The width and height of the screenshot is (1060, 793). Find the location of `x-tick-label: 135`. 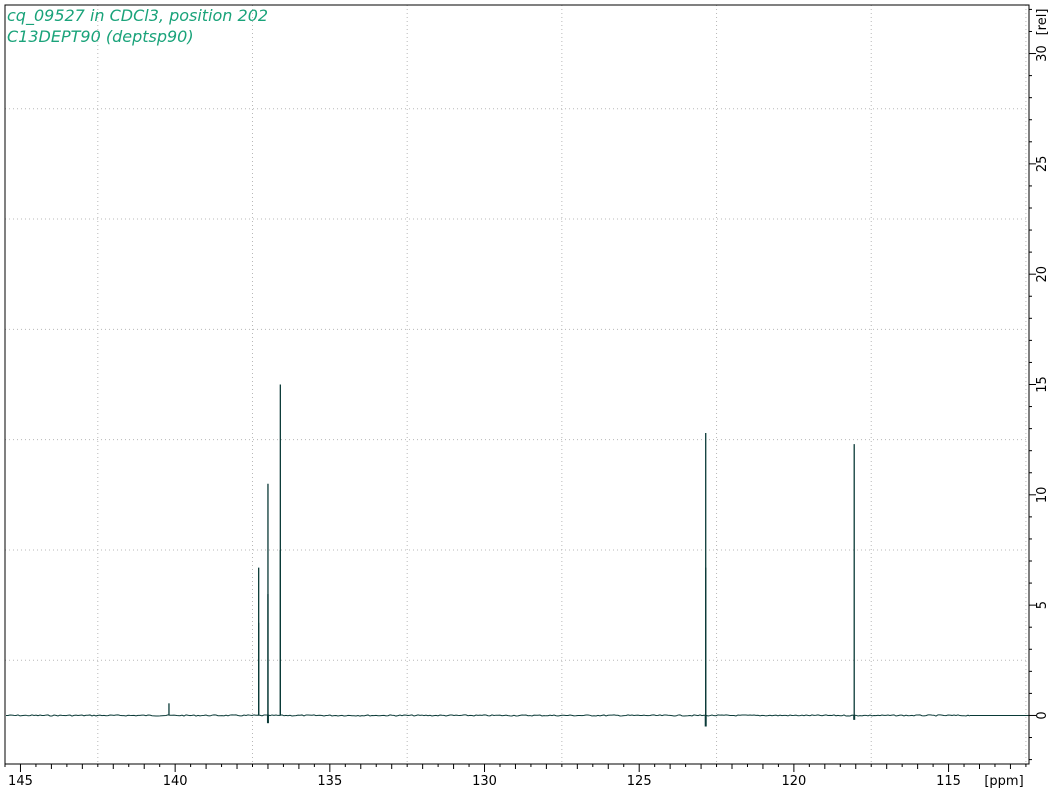

x-tick-label: 135 is located at coordinates (329, 781).